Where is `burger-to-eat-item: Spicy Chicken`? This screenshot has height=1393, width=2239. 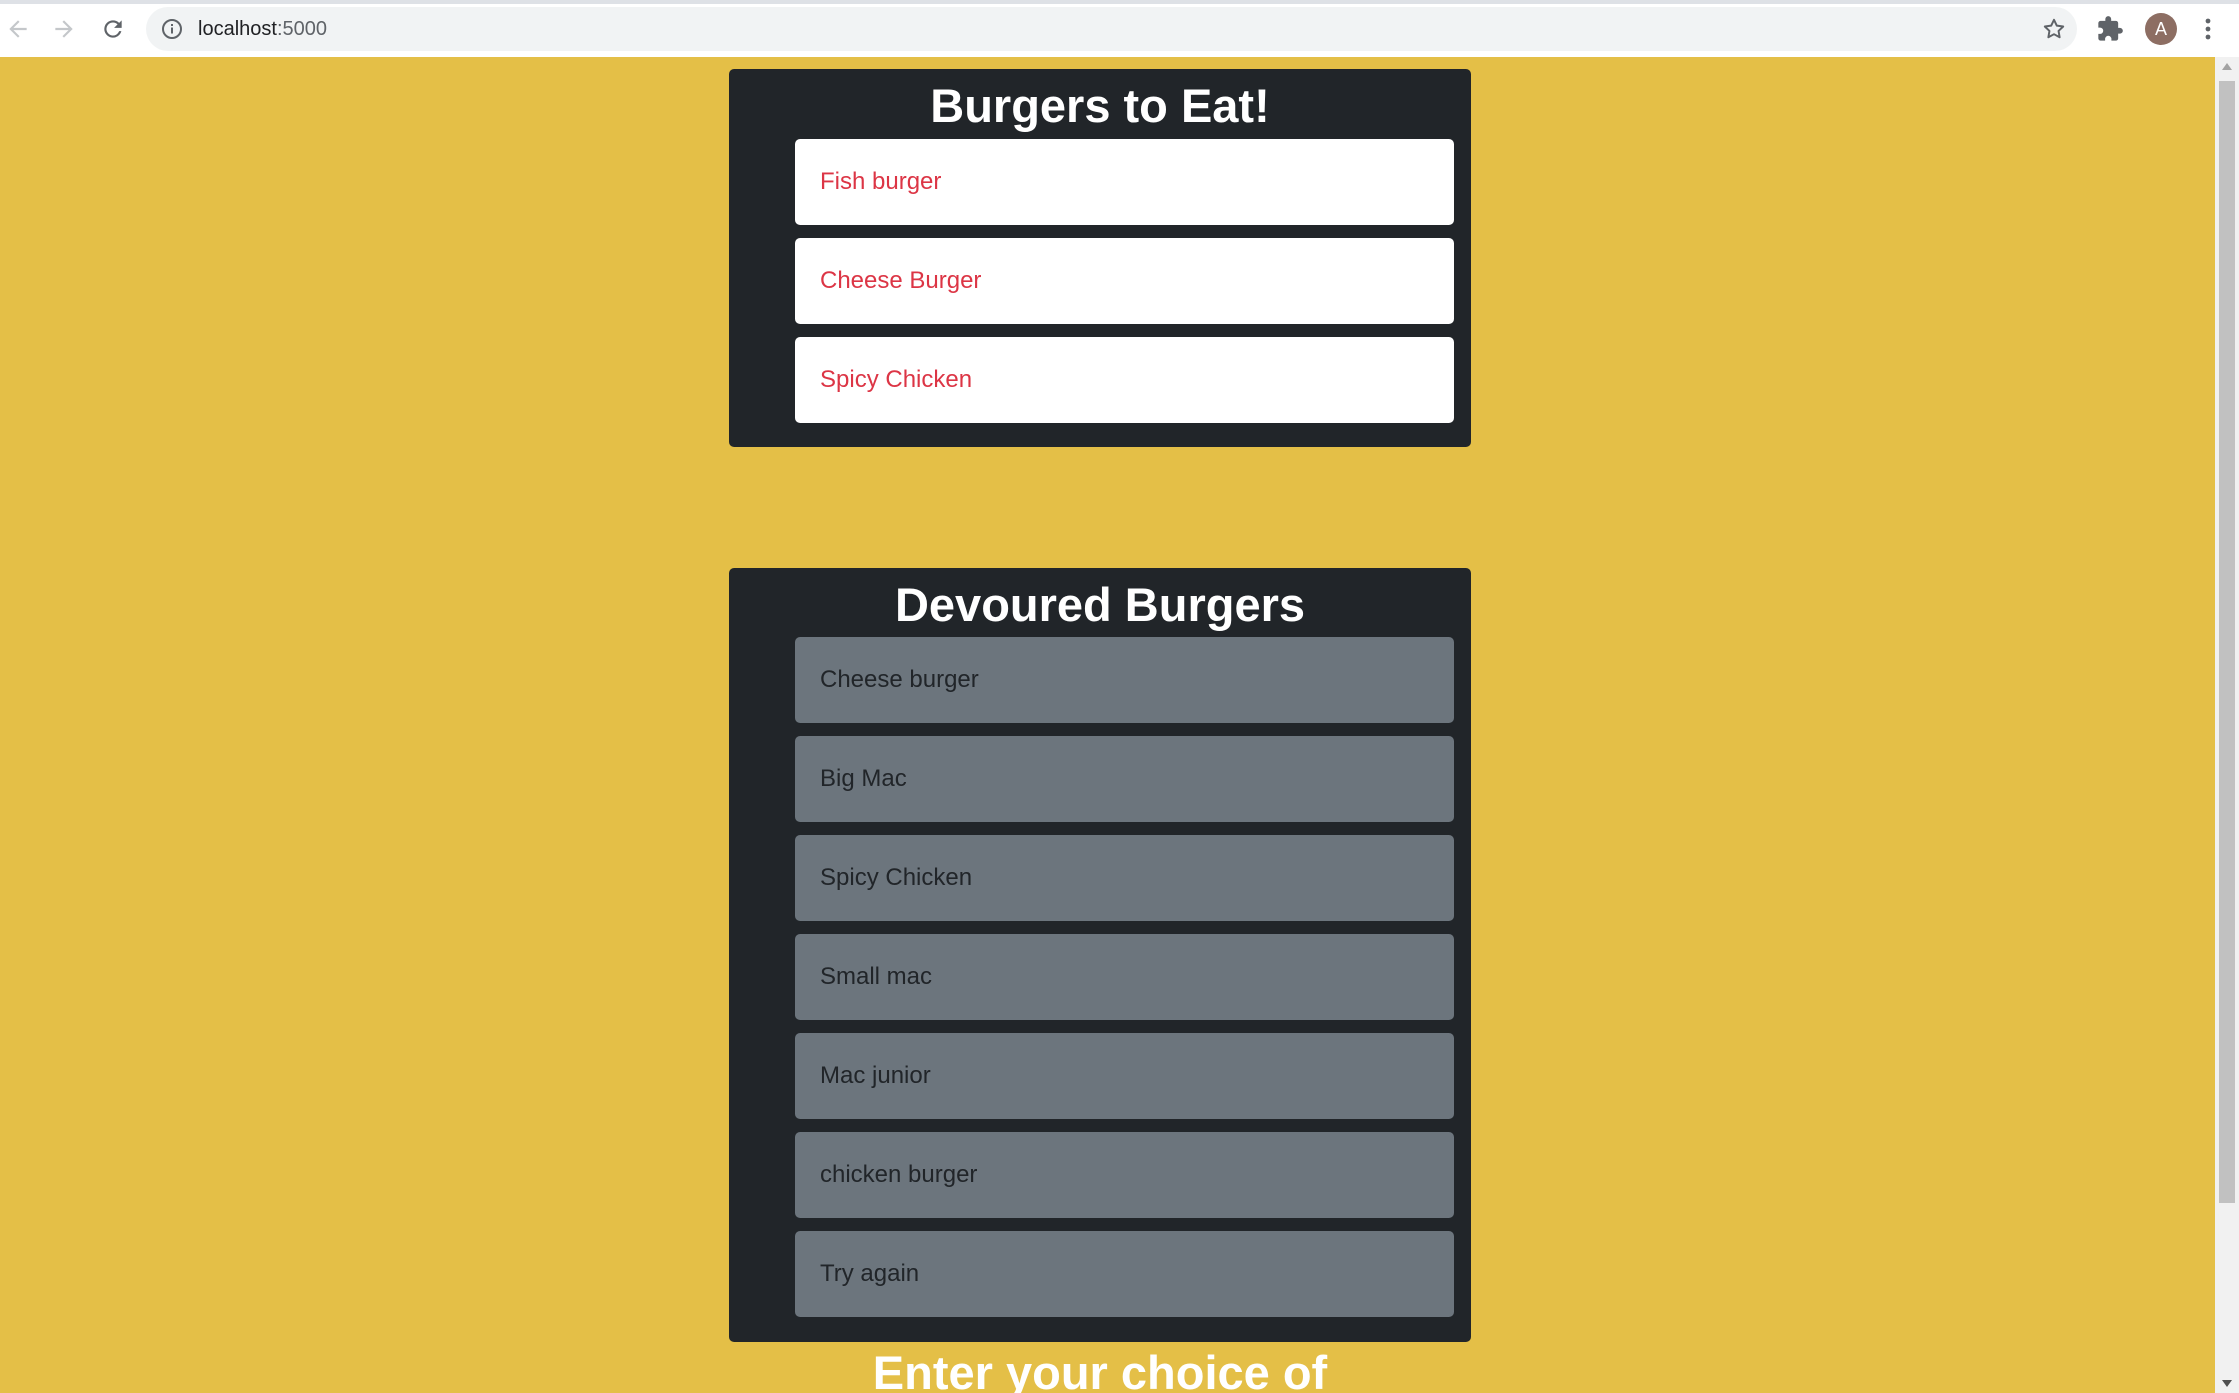 burger-to-eat-item: Spicy Chicken is located at coordinates (1124, 380).